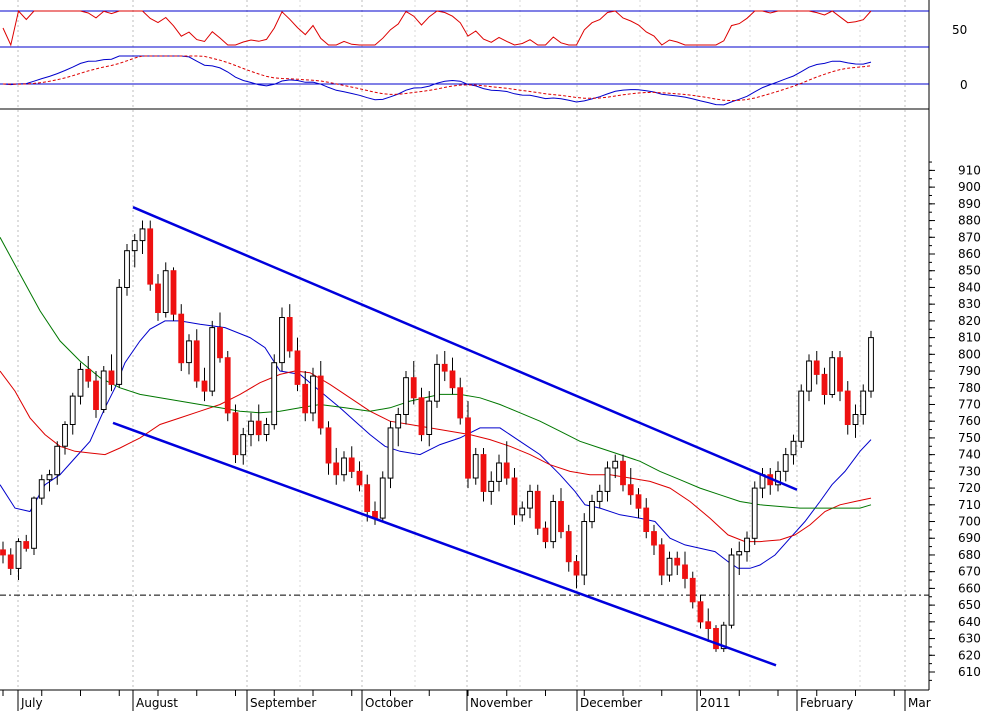 Image resolution: width=990 pixels, height=711 pixels. What do you see at coordinates (969, 655) in the screenshot?
I see `price-tick-label: 620` at bounding box center [969, 655].